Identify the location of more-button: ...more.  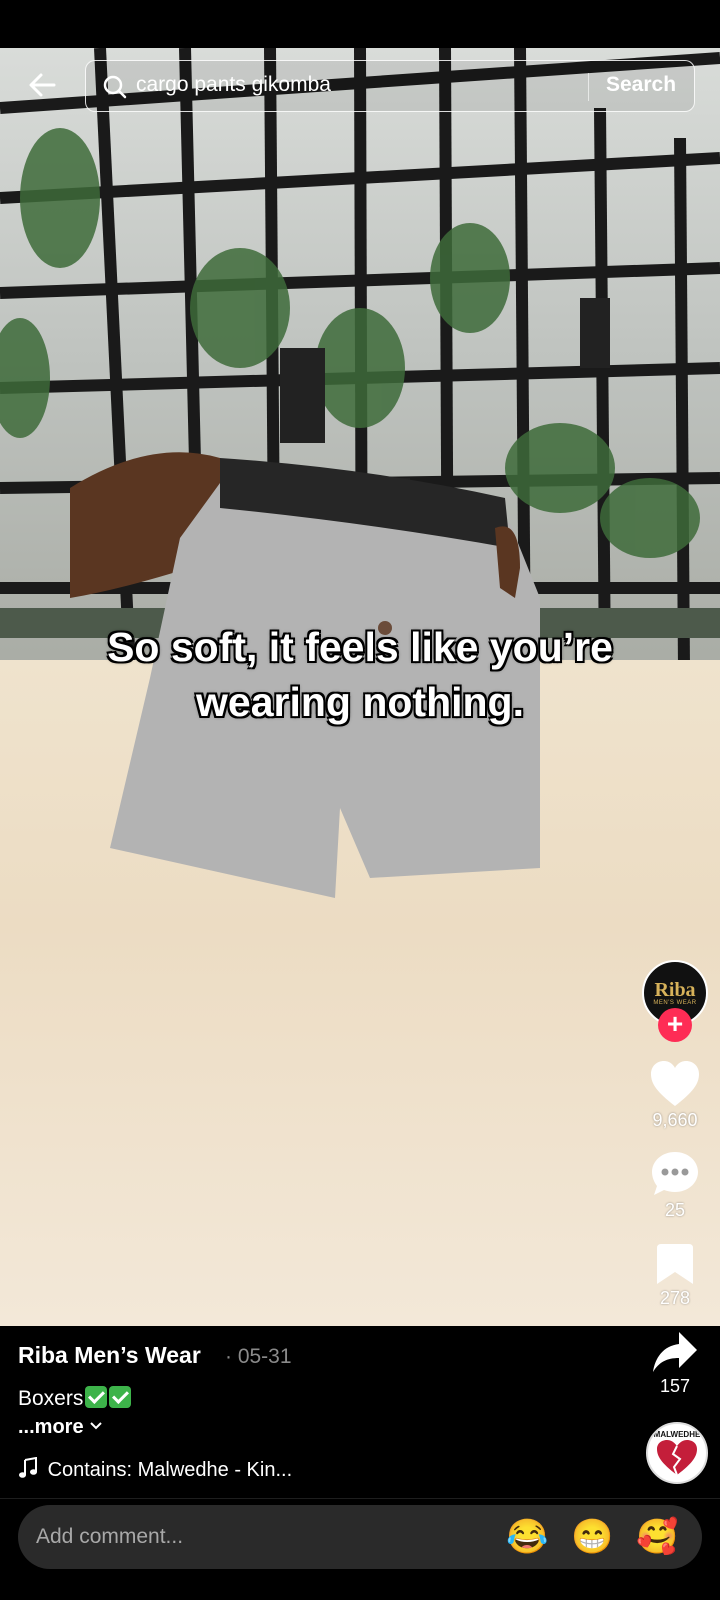
(60, 1427).